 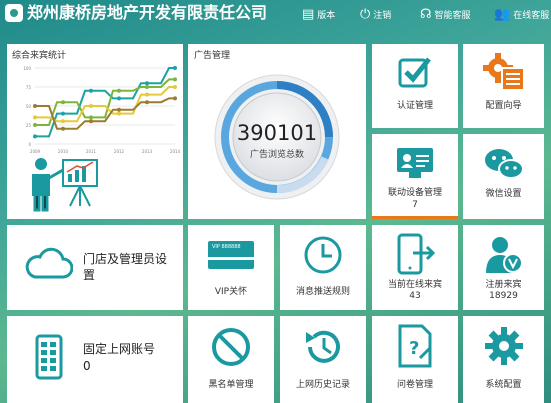 I want to click on survey-tile: ? 问卷管理, so click(x=415, y=359).